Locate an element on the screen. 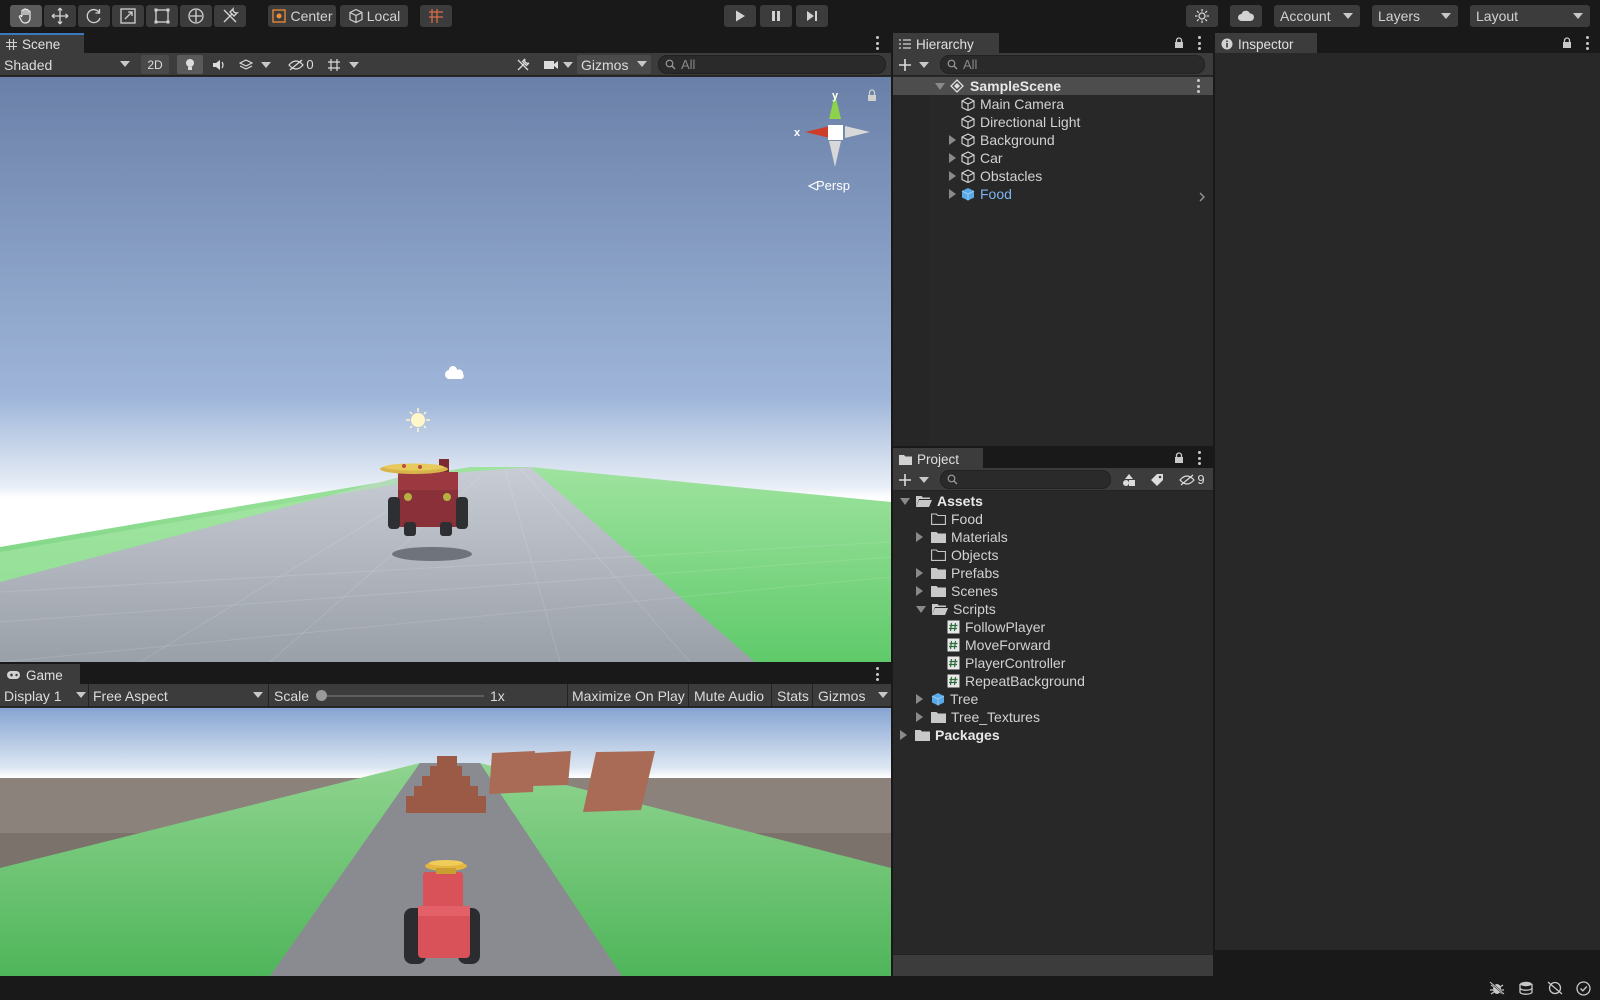  inspector-lock-icon is located at coordinates (1567, 43).